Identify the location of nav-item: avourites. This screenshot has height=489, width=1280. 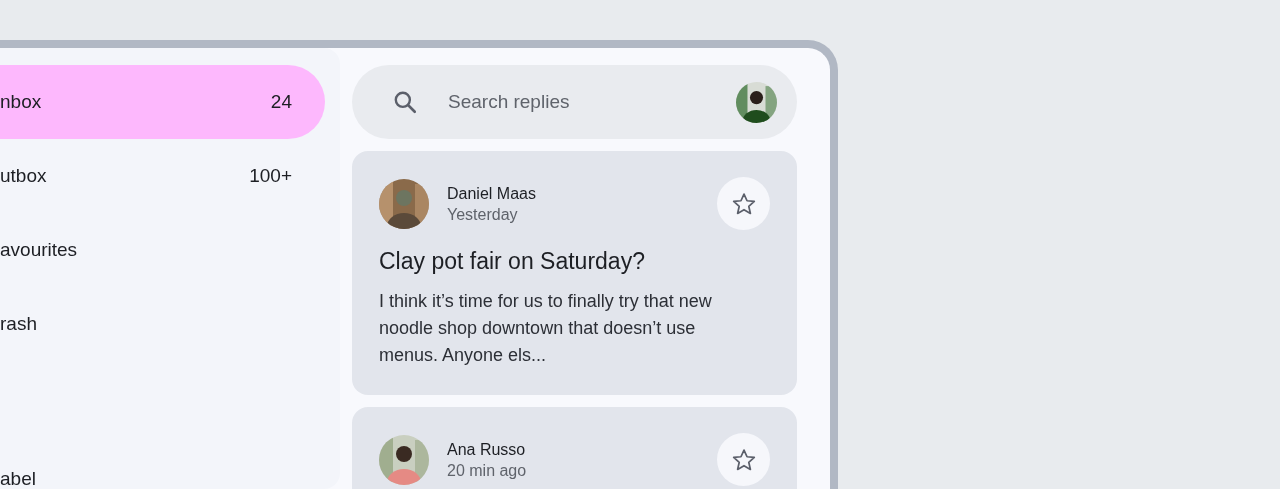
(162, 250).